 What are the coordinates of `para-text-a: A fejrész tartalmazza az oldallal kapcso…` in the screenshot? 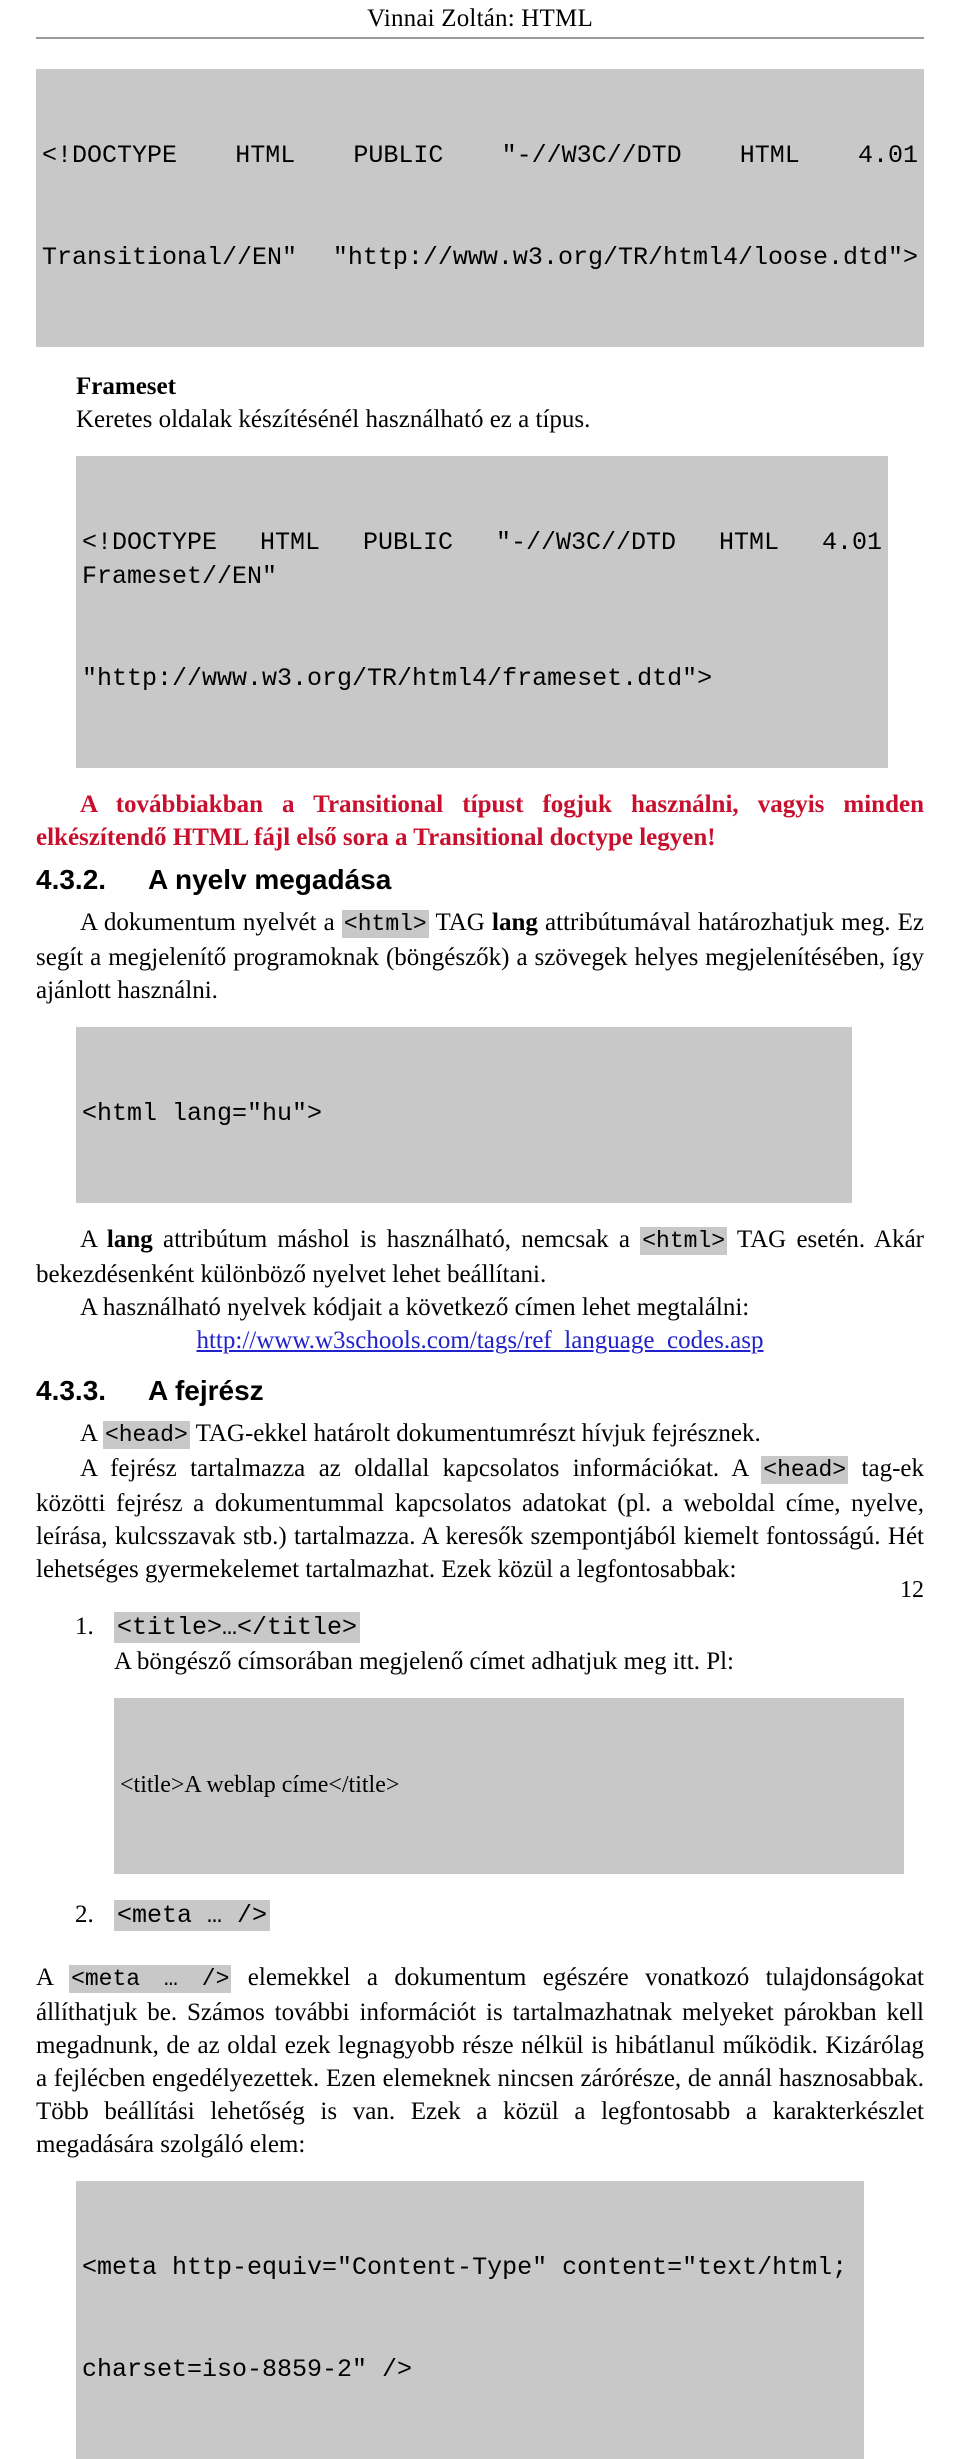 It's located at (421, 1468).